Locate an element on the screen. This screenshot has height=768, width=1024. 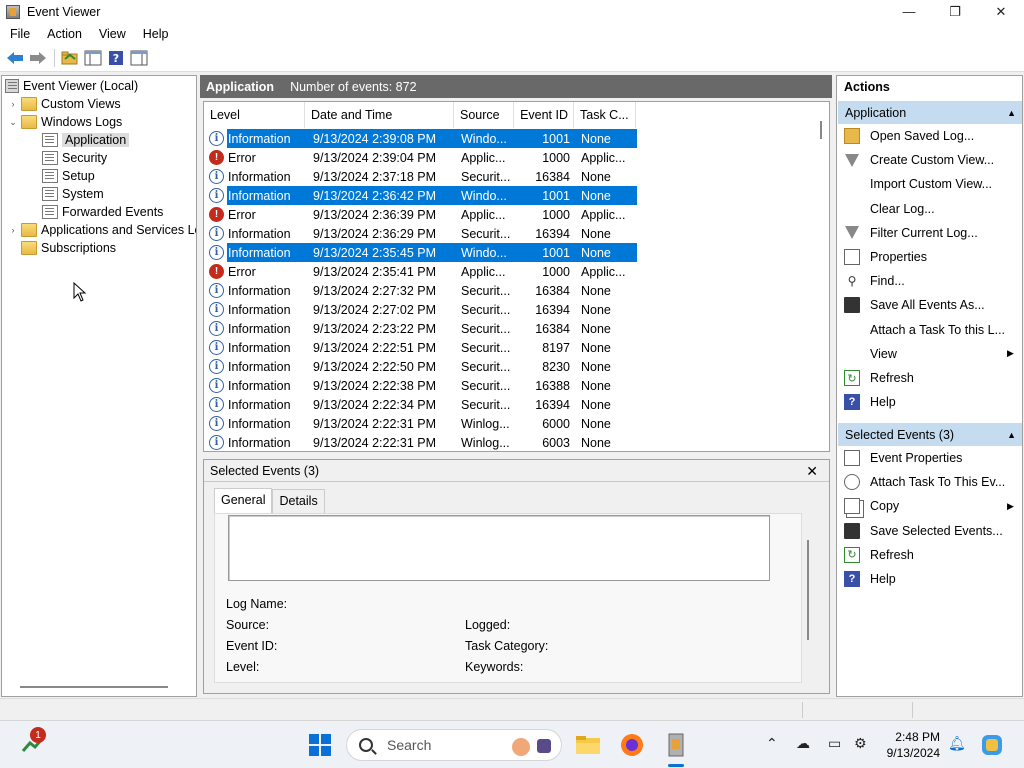
action-label: Properties is located at coordinates (898, 257).